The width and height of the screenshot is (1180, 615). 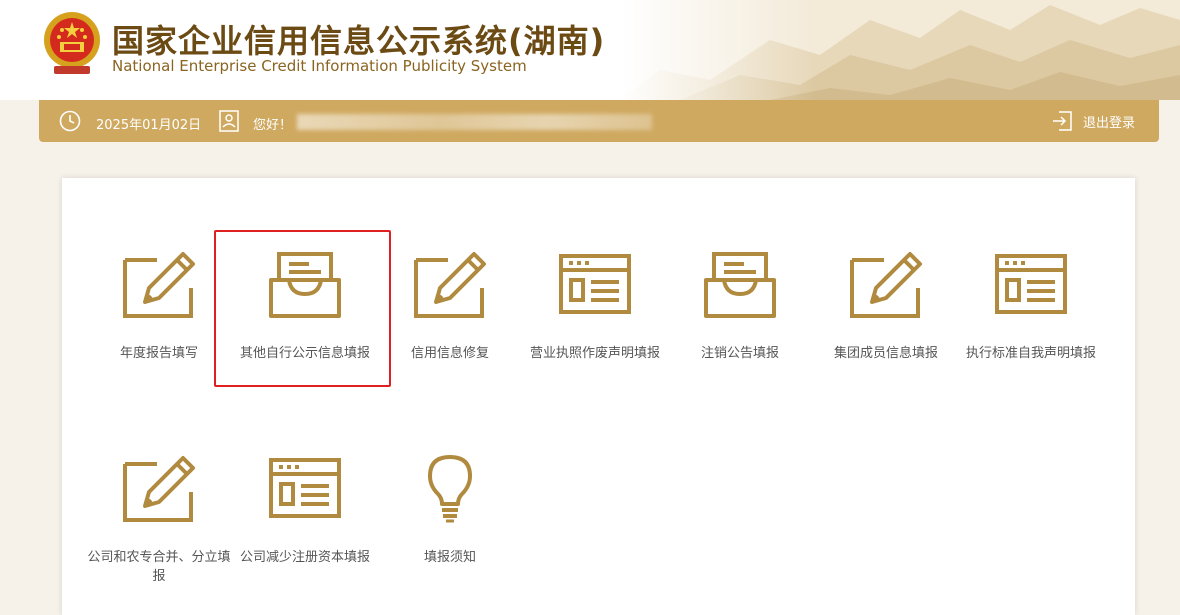 I want to click on tile-label: 公司和农专合并、分立填报, so click(x=159, y=567).